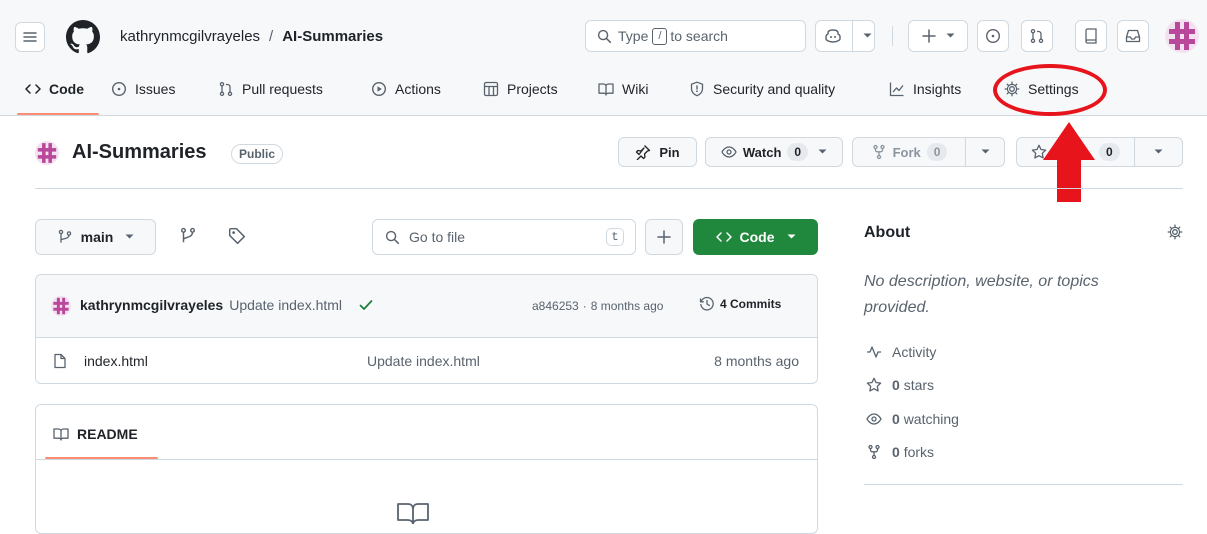 The width and height of the screenshot is (1207, 534). I want to click on go-to-file-shortcut: t, so click(615, 237).